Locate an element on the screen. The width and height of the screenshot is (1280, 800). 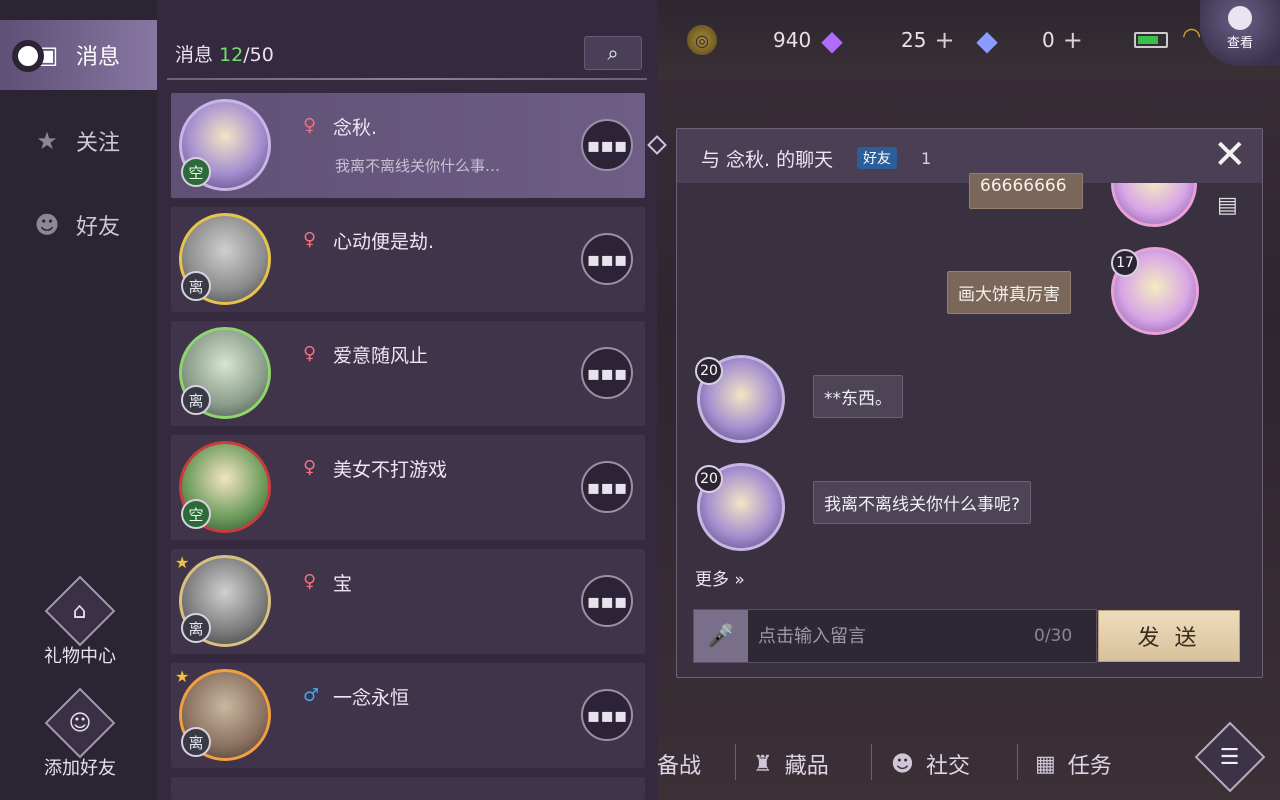
level-badge: 17 is located at coordinates (1125, 263).